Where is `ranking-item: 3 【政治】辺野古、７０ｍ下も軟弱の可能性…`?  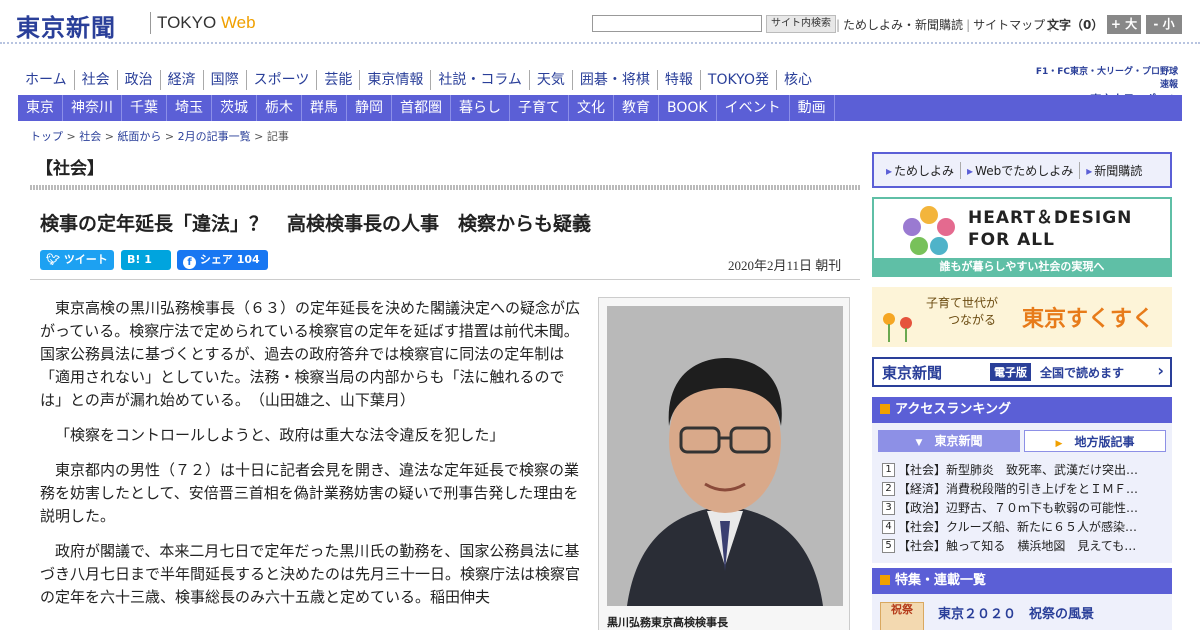 ranking-item: 3 【政治】辺野古、７０ｍ下も軟弱の可能性… is located at coordinates (1022, 507).